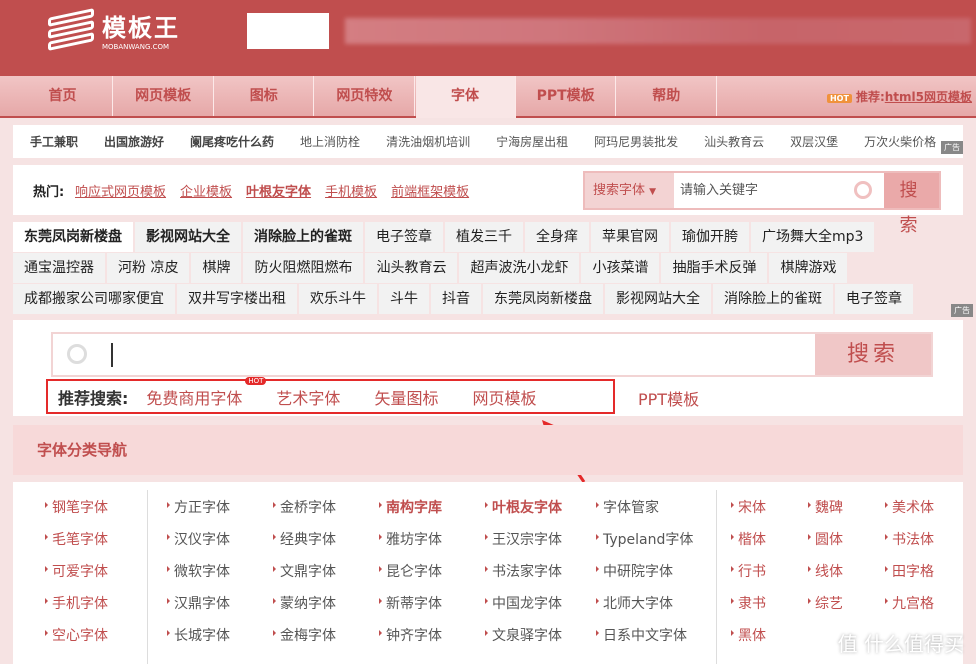 This screenshot has width=976, height=664. Describe the element at coordinates (644, 539) in the screenshot. I see `category-link: Typeland字体` at that location.